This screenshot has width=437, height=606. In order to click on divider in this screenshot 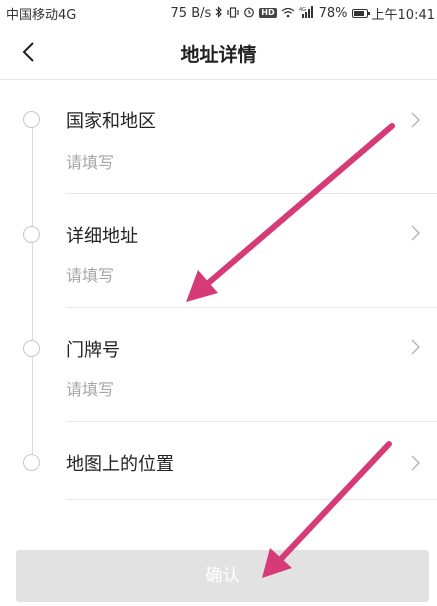, I will do `click(251, 499)`.